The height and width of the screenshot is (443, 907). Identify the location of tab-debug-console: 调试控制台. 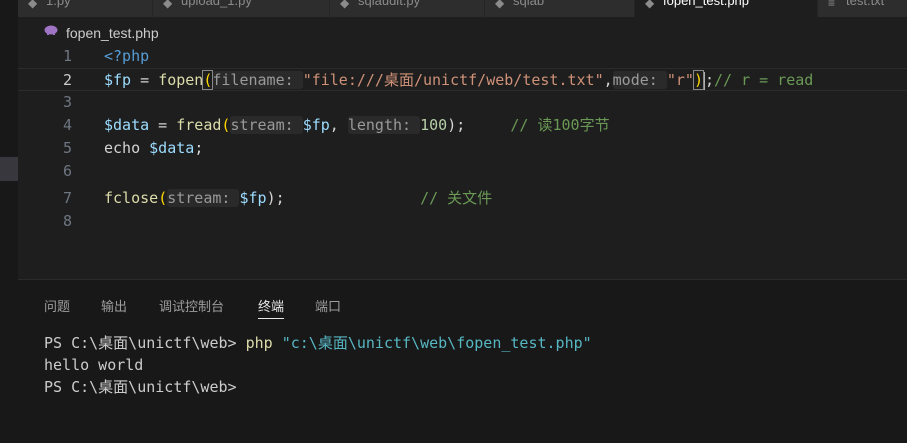
(191, 305).